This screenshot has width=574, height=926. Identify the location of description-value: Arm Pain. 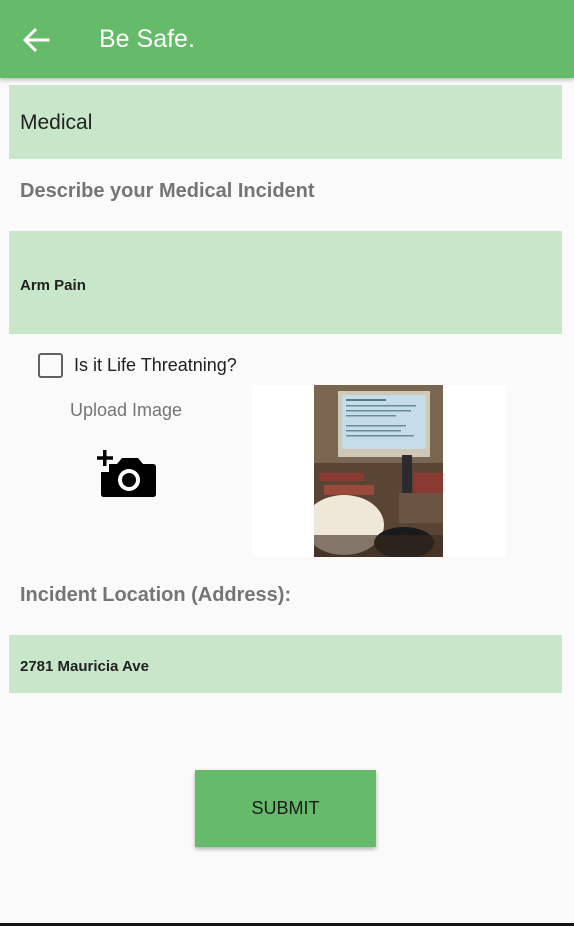
(53, 285).